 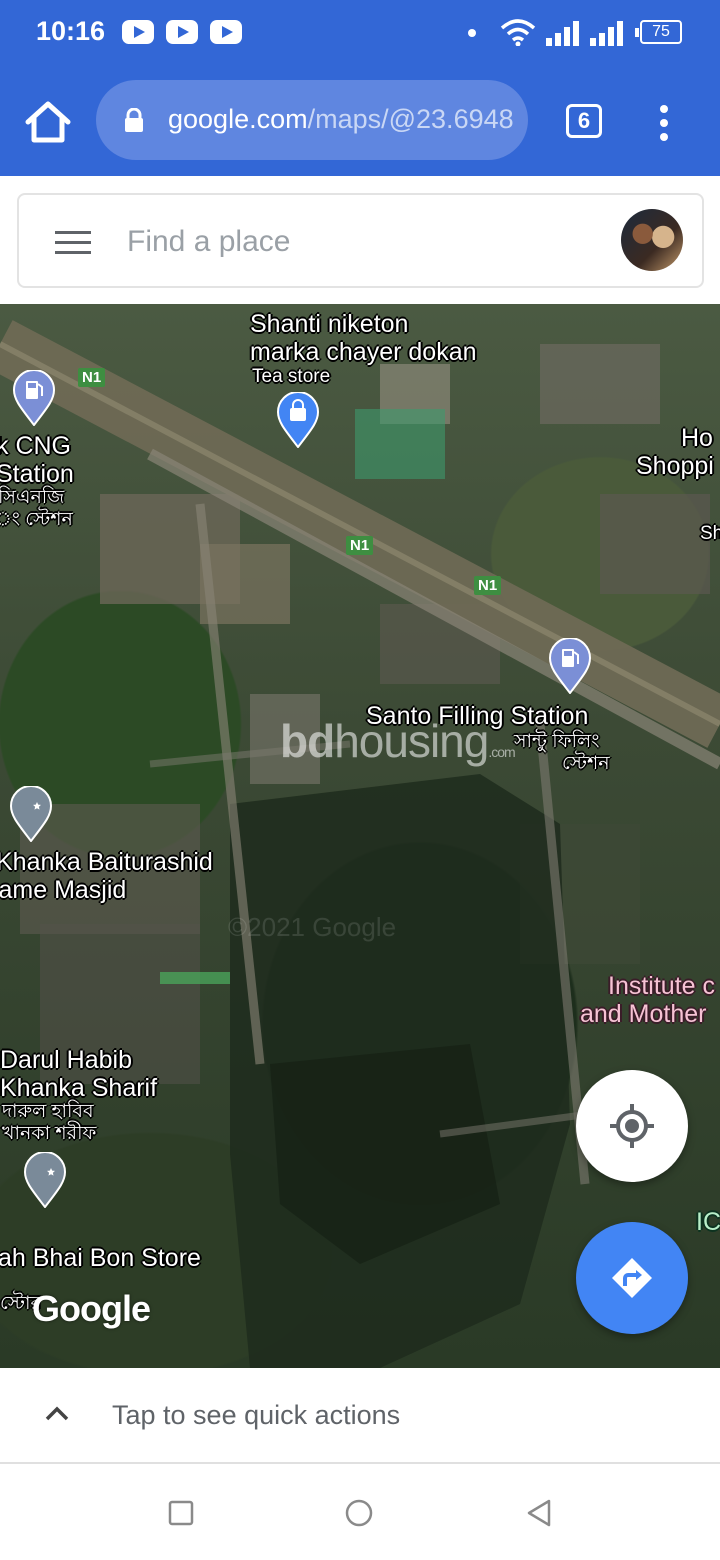 What do you see at coordinates (357, 242) in the screenshot?
I see `search-input` at bounding box center [357, 242].